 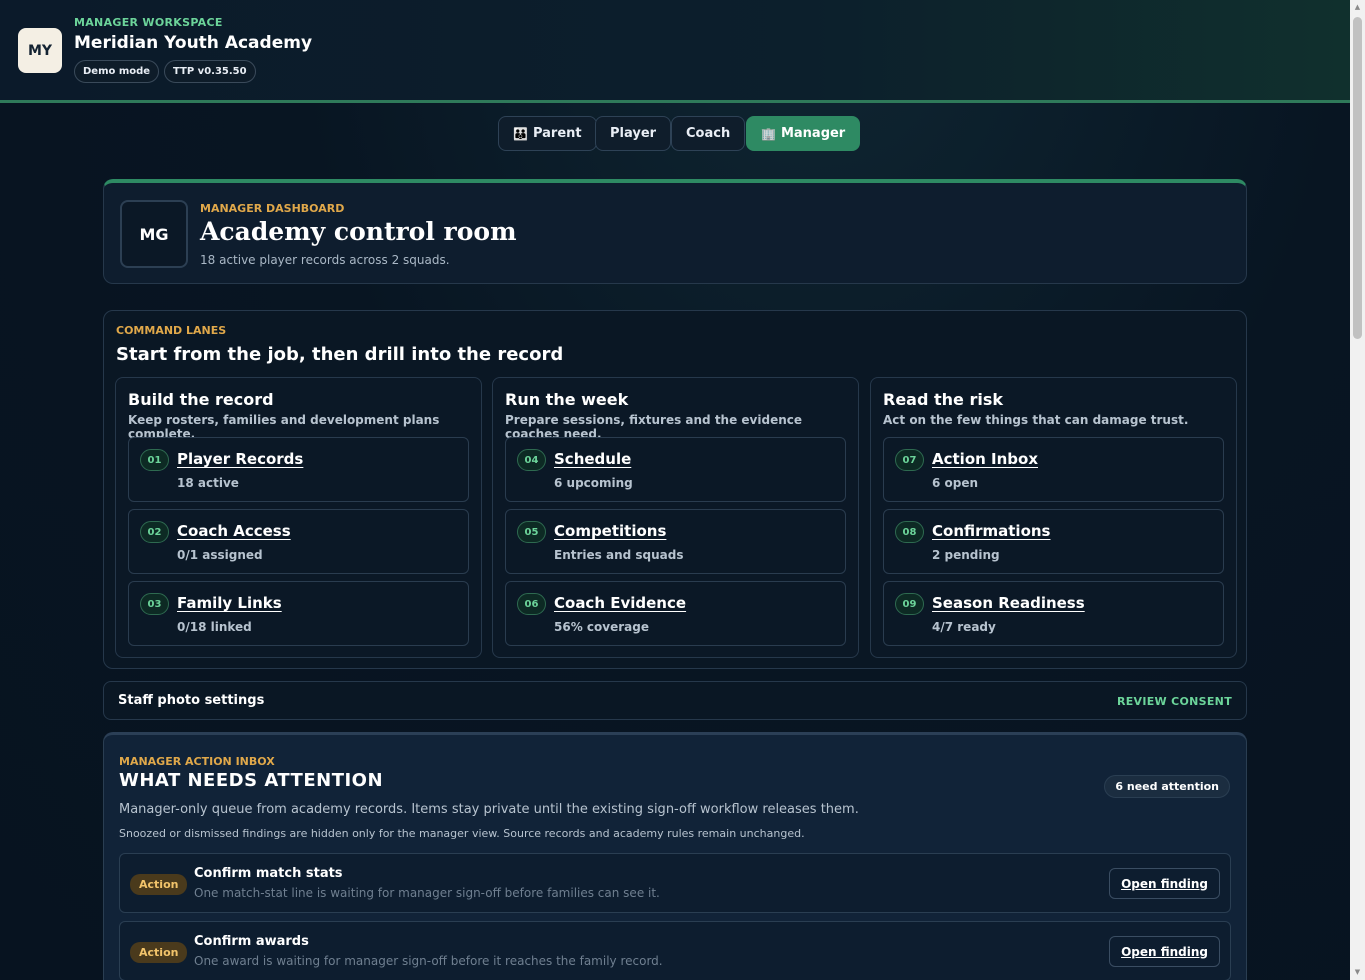 What do you see at coordinates (1357, 490) in the screenshot?
I see `page-scrollbar: ▲ ▼` at bounding box center [1357, 490].